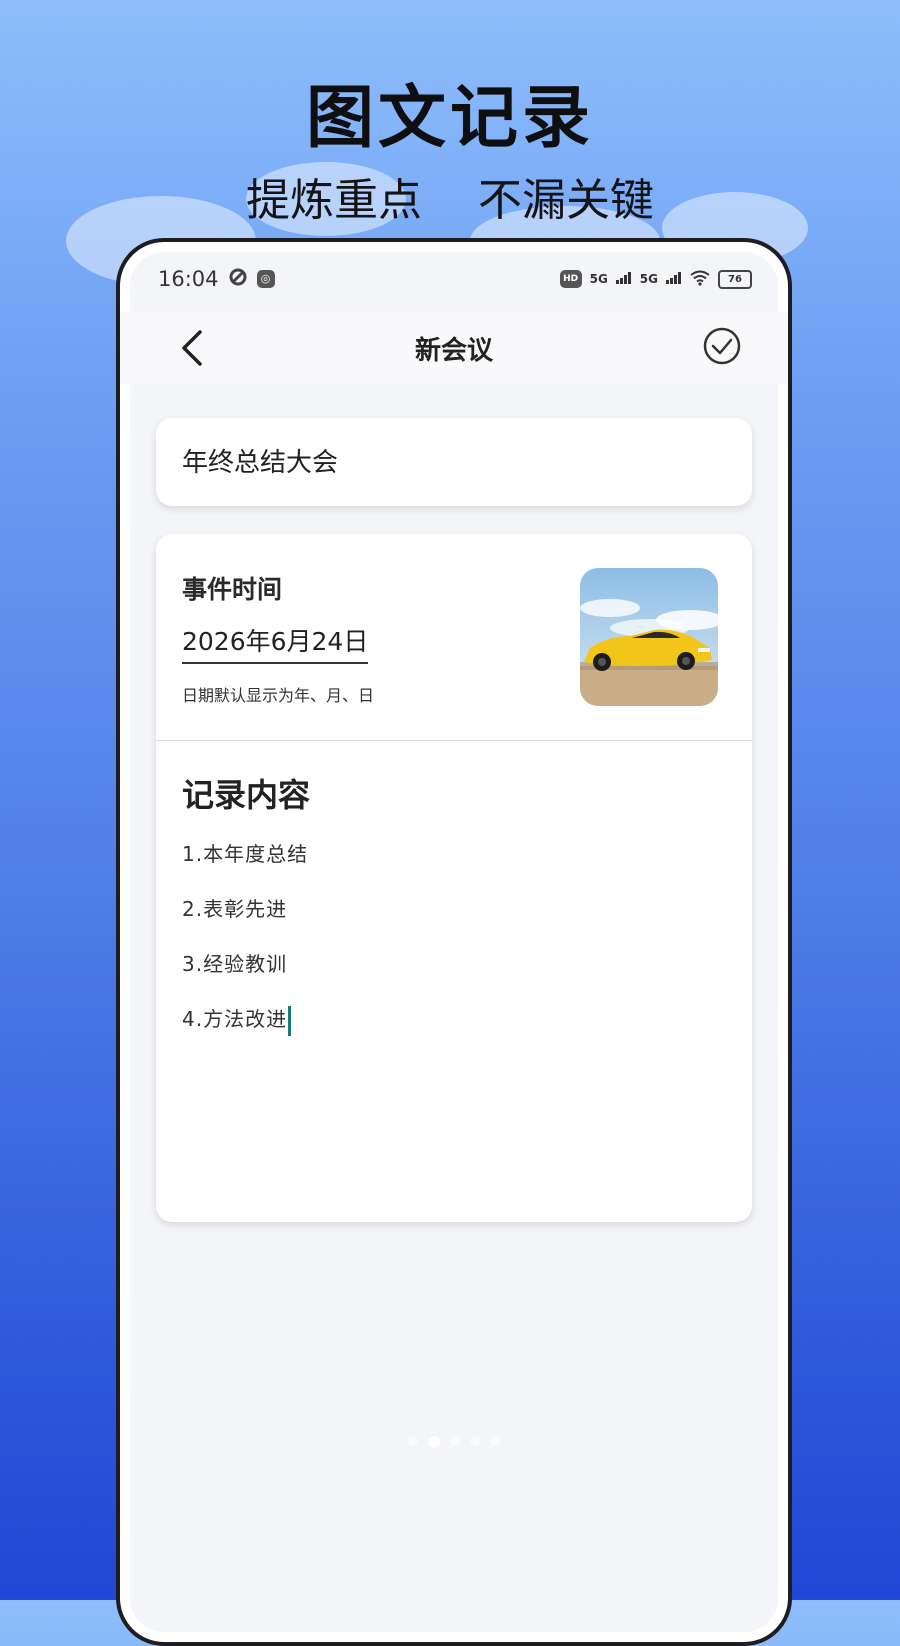  Describe the element at coordinates (238, 279) in the screenshot. I see `app-notification-icon` at that location.